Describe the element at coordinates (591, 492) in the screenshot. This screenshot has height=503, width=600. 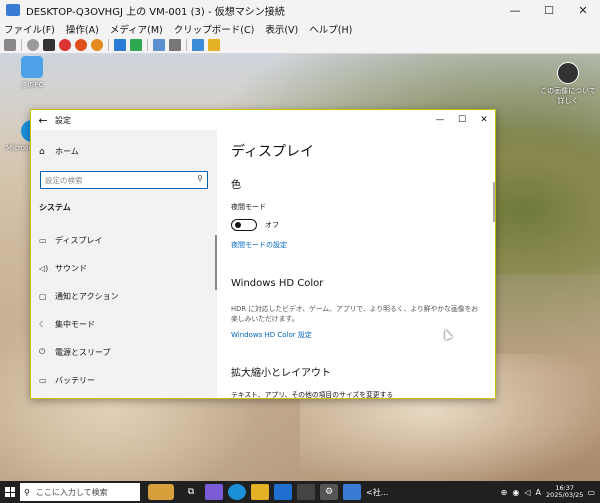
I see `notification-center-icon: ▭` at that location.